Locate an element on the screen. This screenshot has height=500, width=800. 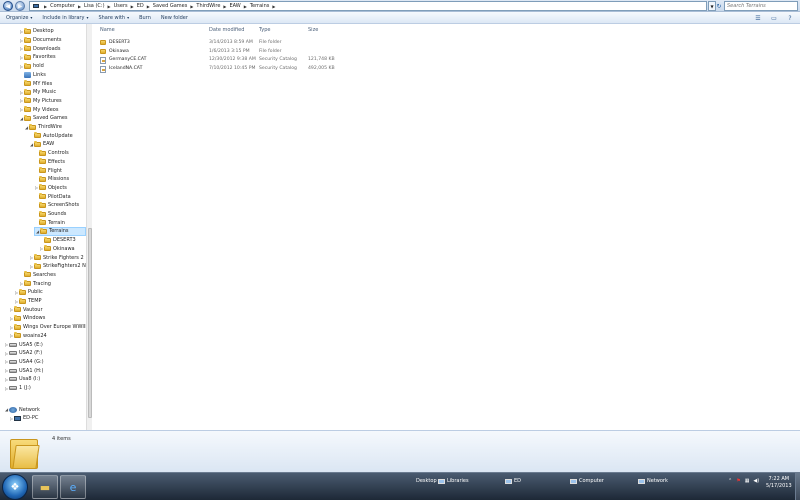
nav-item-effects: Effects is located at coordinates (49, 162).